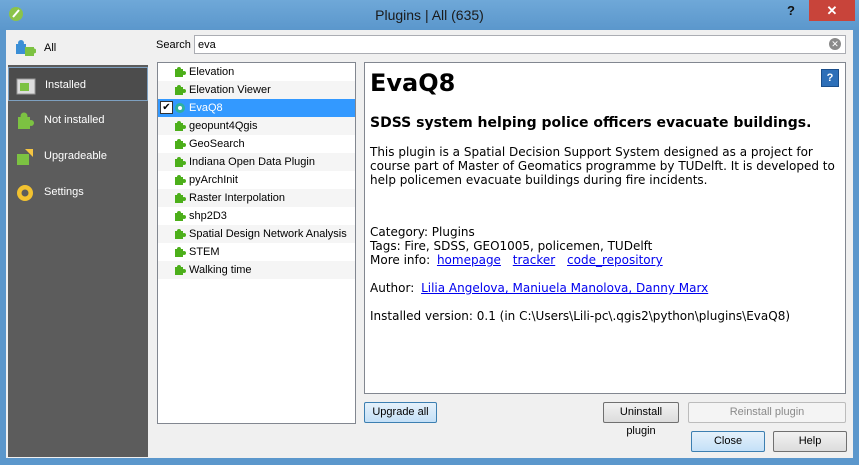 This screenshot has height=465, width=859. I want to click on upgrade-all-button: Upgrade all, so click(400, 412).